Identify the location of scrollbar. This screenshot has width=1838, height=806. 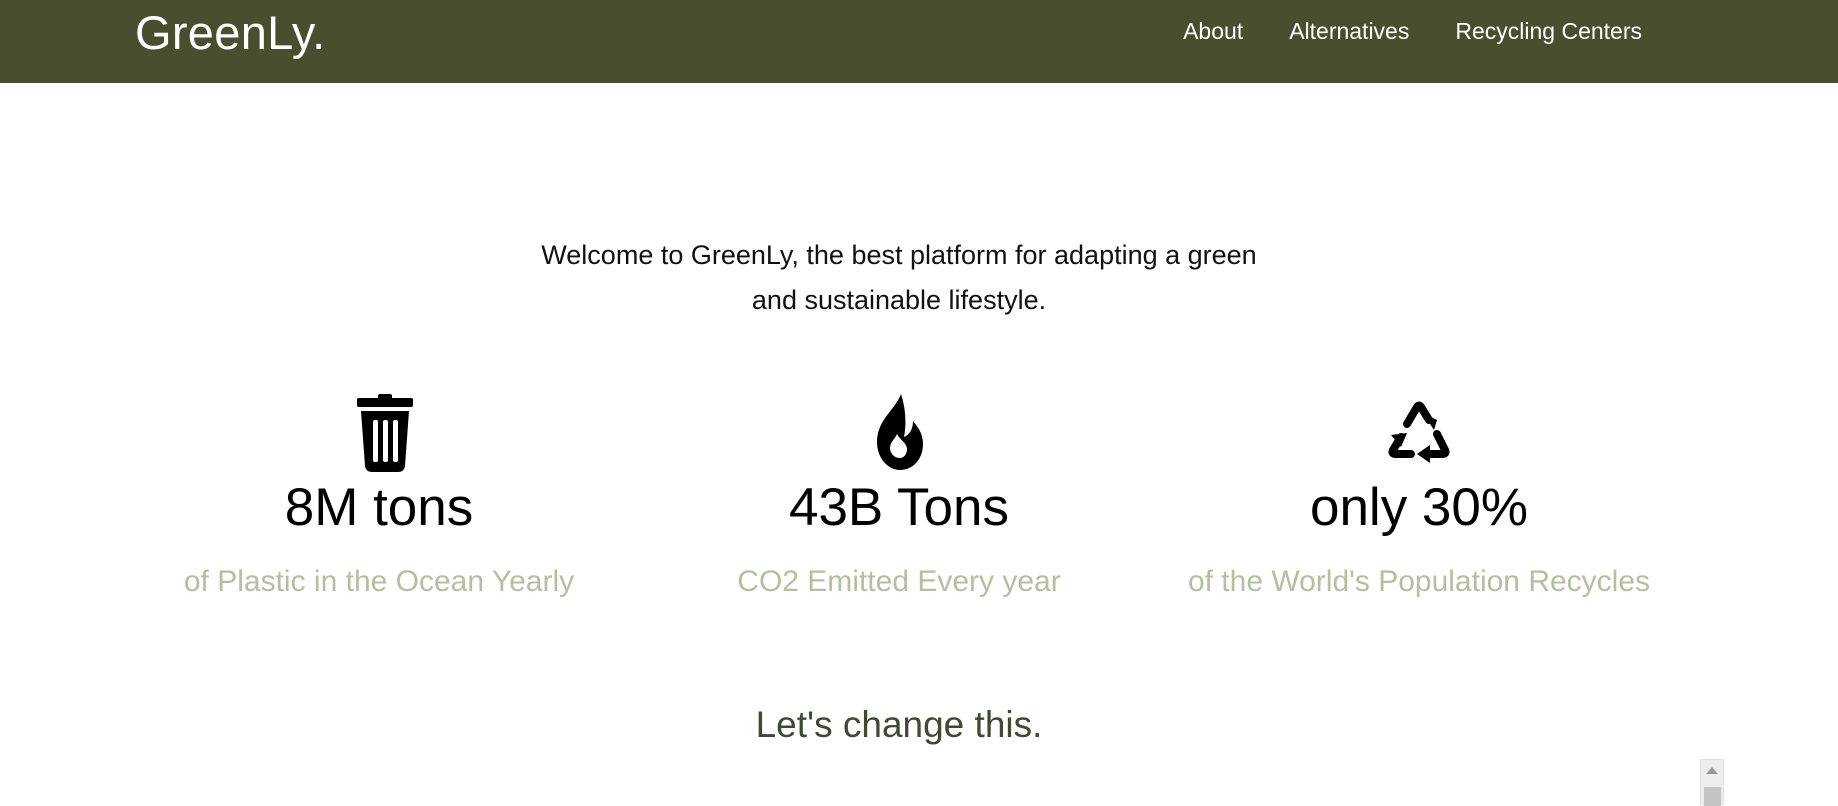
(1712, 782).